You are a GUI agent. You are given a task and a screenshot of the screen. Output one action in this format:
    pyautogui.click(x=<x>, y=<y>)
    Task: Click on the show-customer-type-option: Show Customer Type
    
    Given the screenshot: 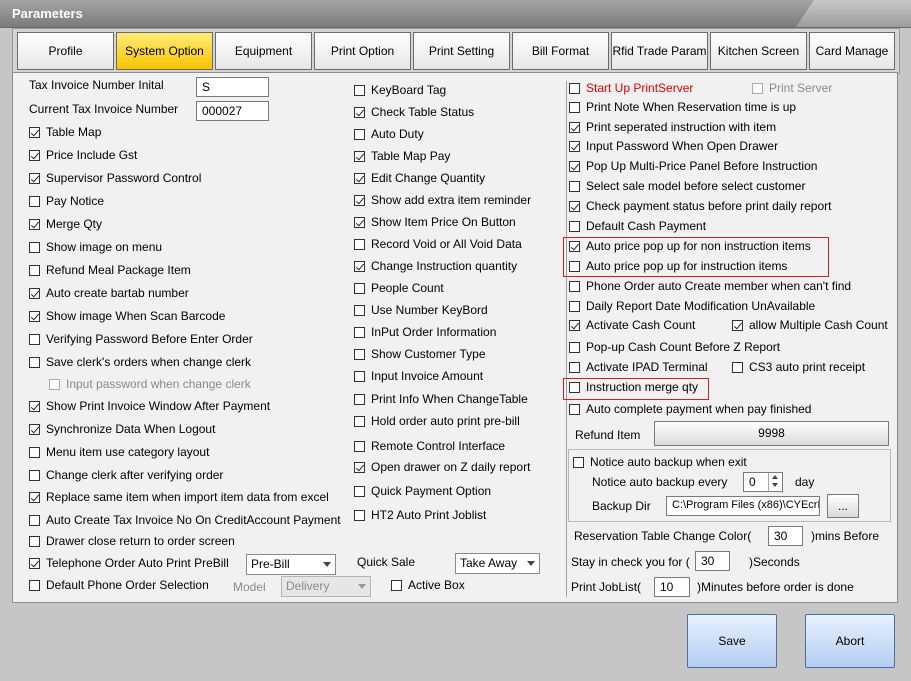 What is the action you would take?
    pyautogui.click(x=420, y=354)
    